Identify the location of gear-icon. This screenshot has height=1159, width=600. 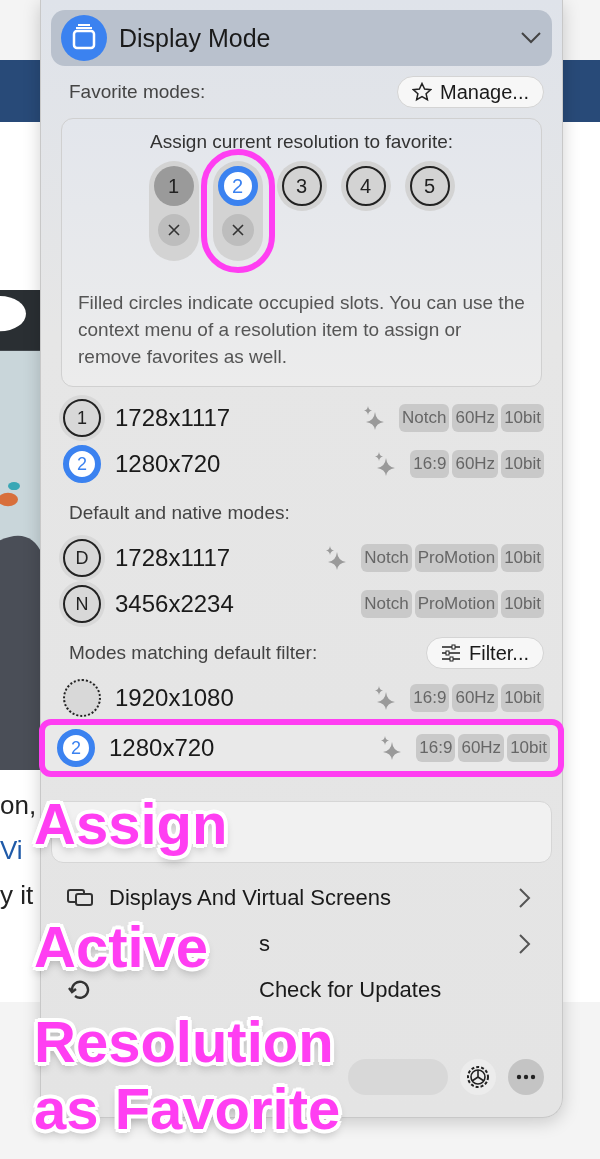
(478, 1077).